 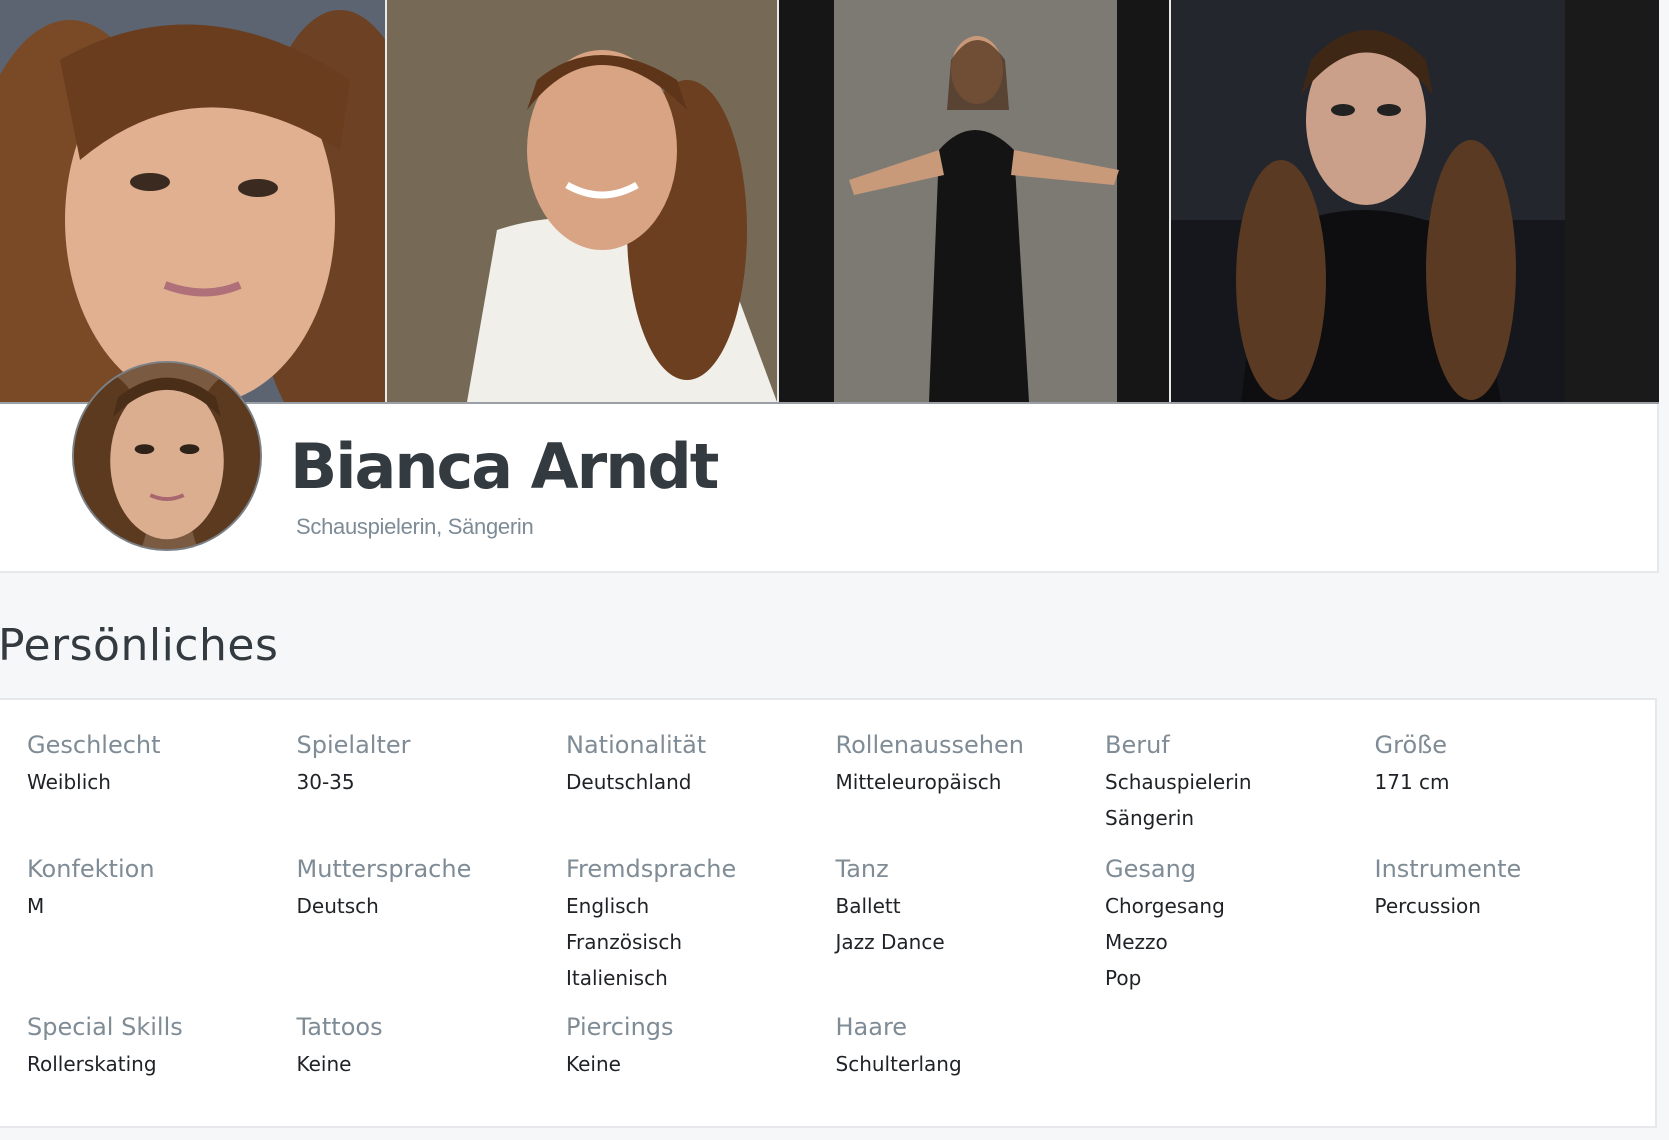 What do you see at coordinates (432, 933) in the screenshot?
I see `attribute-muttersprache: Muttersprache Deutsch` at bounding box center [432, 933].